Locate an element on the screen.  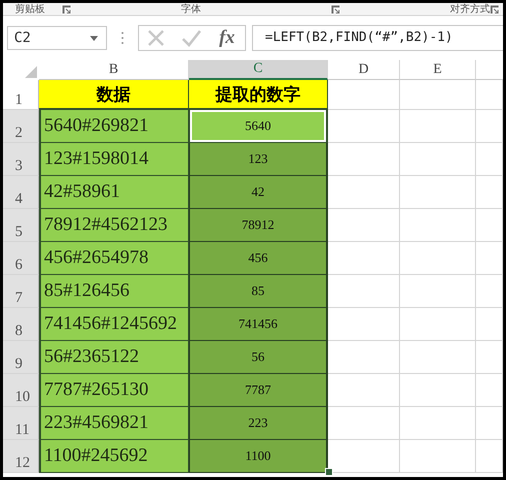
table-cell: 85 is located at coordinates (258, 291).